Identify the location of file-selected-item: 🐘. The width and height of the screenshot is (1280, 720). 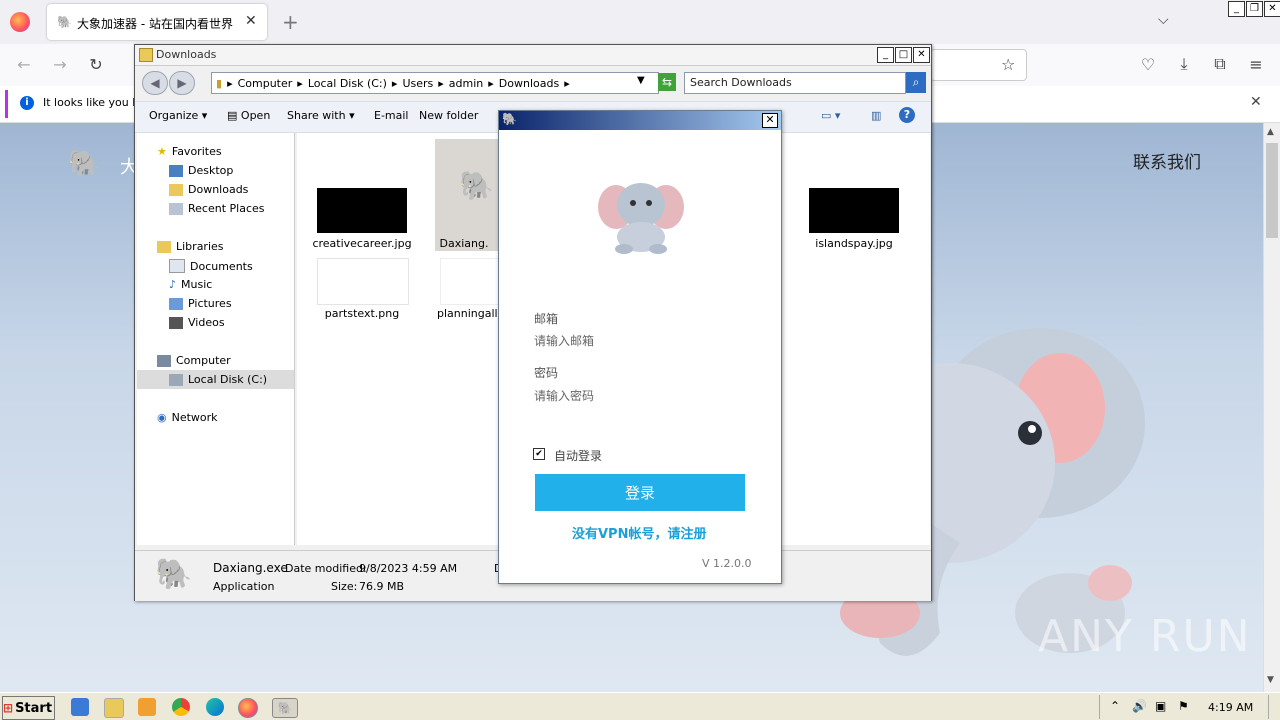
(470, 195).